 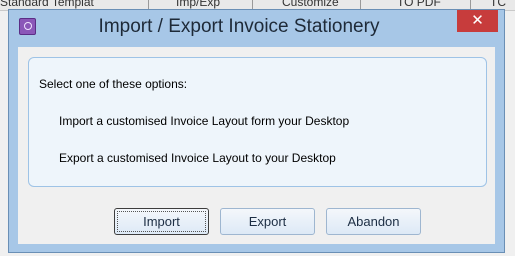 I want to click on title-bar: Import / Export Invoice Stationery ✕, so click(x=256, y=27).